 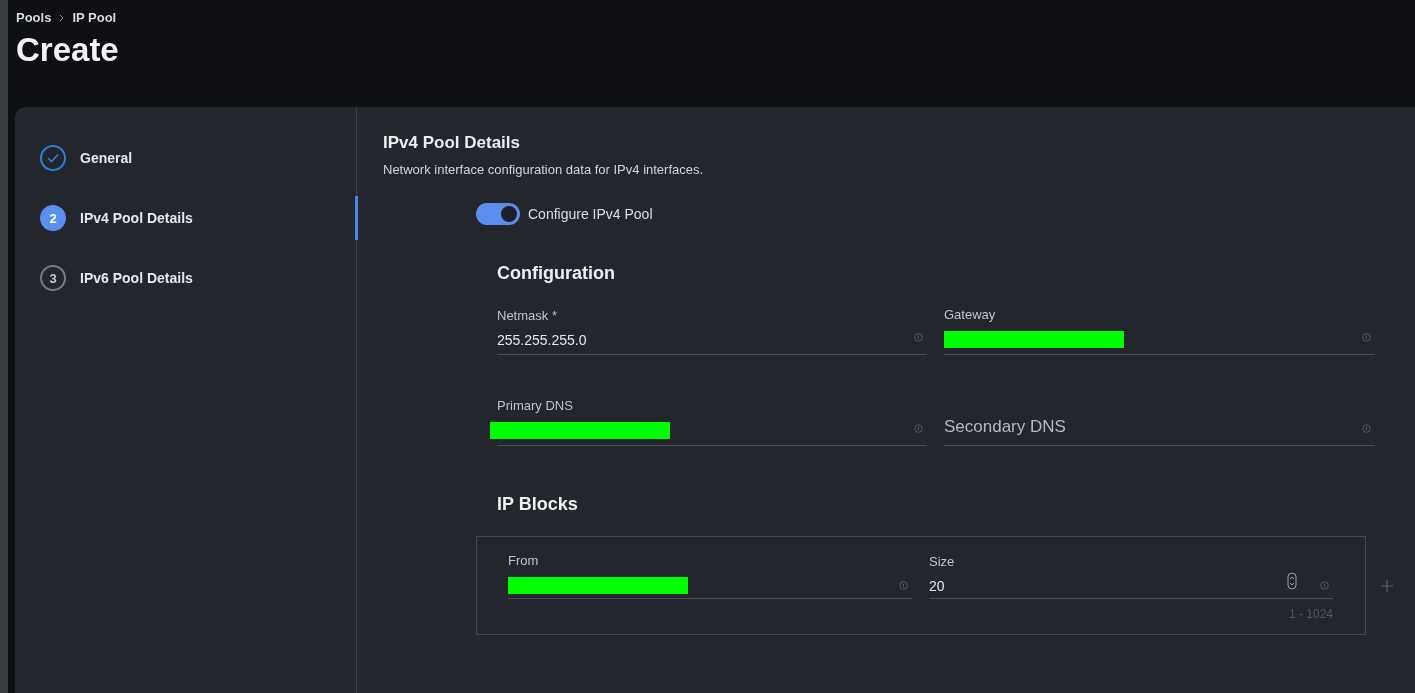 I want to click on input-field: Netmask * 255.255.255.0, so click(x=712, y=327).